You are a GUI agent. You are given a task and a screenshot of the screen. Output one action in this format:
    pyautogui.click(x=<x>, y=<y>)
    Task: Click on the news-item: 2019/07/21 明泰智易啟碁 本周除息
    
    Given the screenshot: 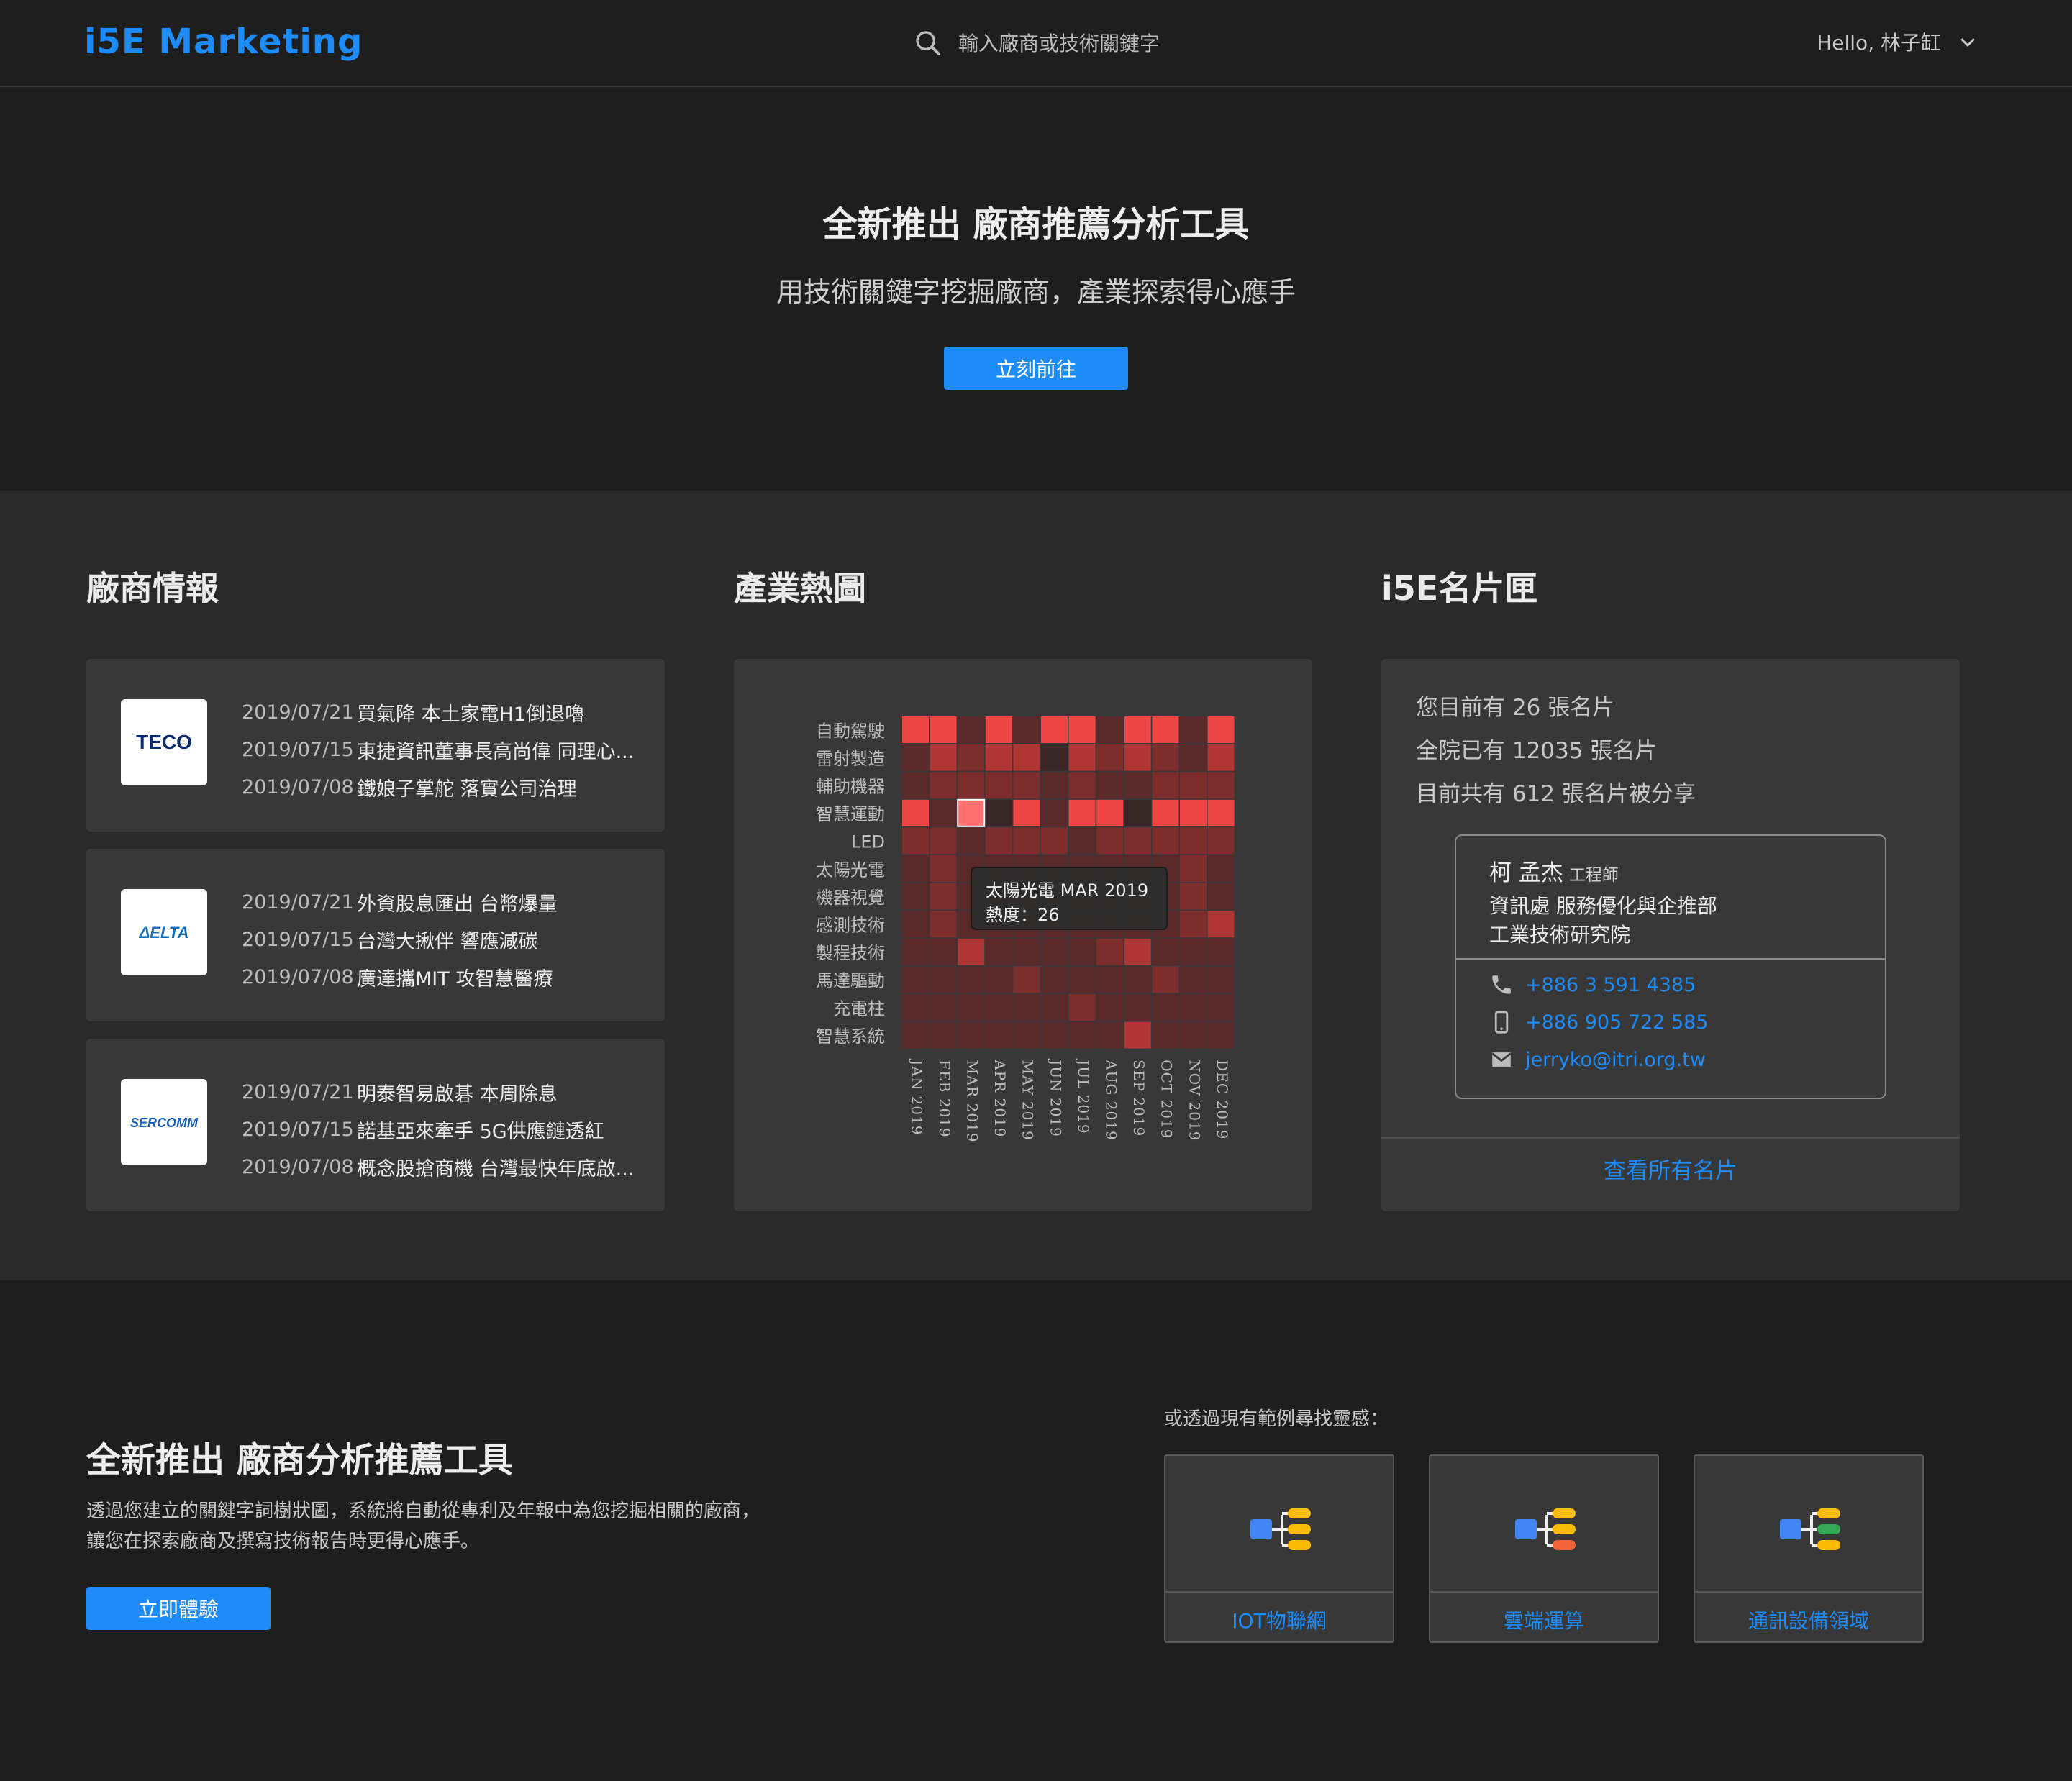 What is the action you would take?
    pyautogui.click(x=443, y=1092)
    